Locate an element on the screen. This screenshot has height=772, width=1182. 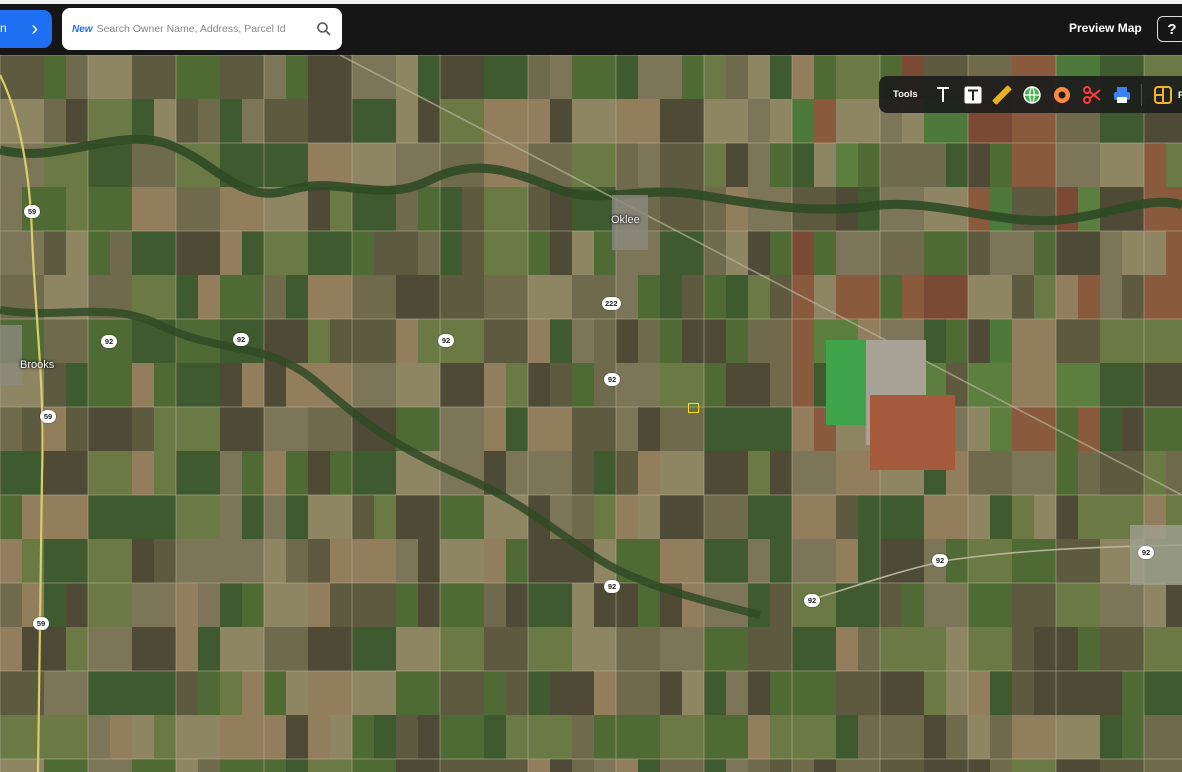
search-bar: New is located at coordinates (202, 29).